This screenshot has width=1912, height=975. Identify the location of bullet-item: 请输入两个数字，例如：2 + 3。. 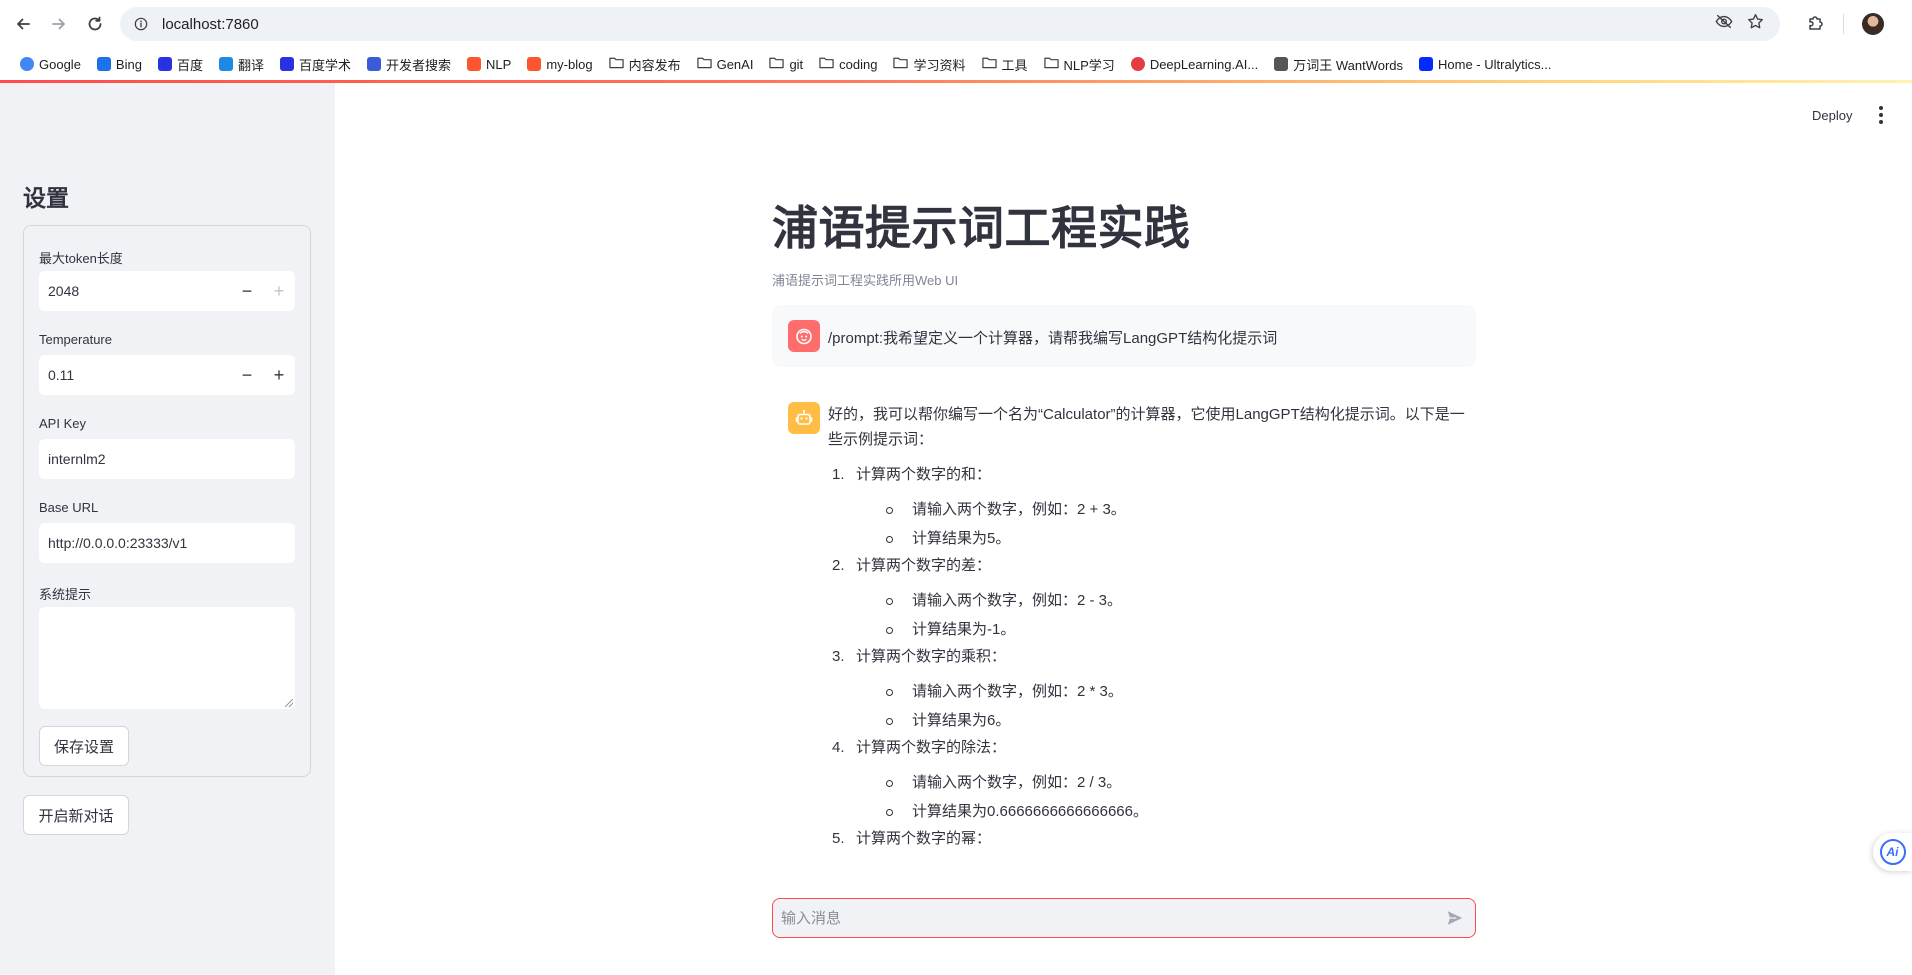
(1177, 509).